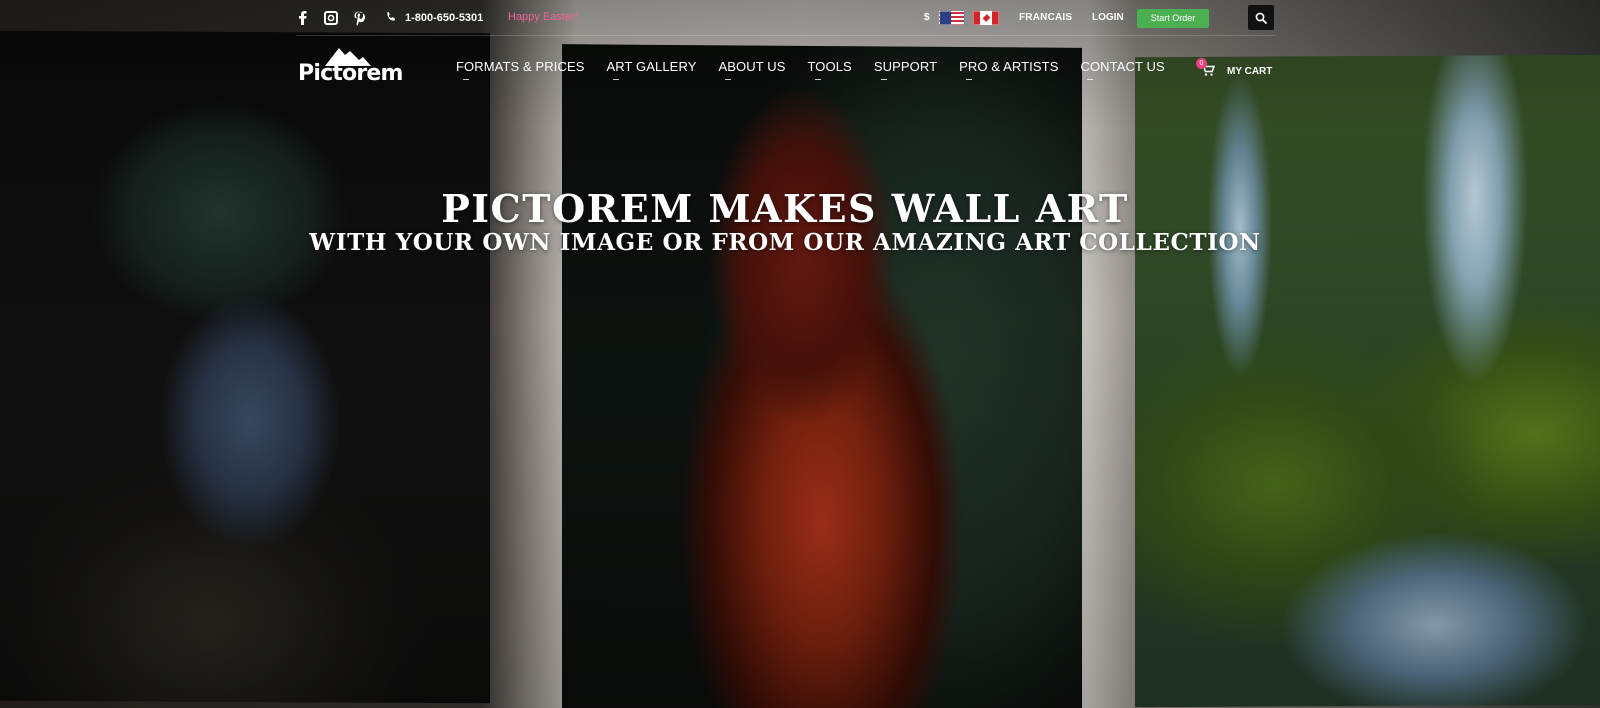 Image resolution: width=1600 pixels, height=708 pixels. I want to click on nav-item-art-gallery: ART GALLERY, so click(651, 69).